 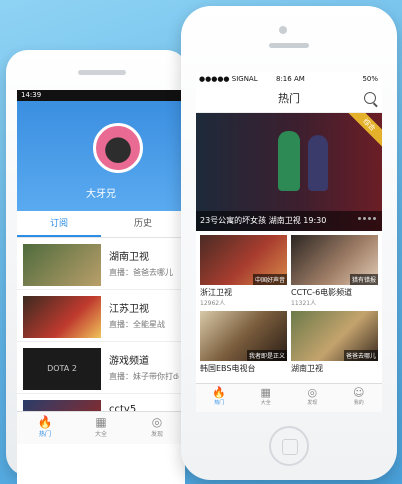 I want to click on status-time: 14:39, so click(x=31, y=95).